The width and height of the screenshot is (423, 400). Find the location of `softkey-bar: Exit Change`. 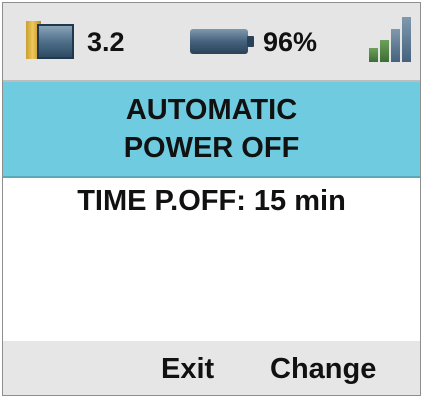

softkey-bar: Exit Change is located at coordinates (211, 368).